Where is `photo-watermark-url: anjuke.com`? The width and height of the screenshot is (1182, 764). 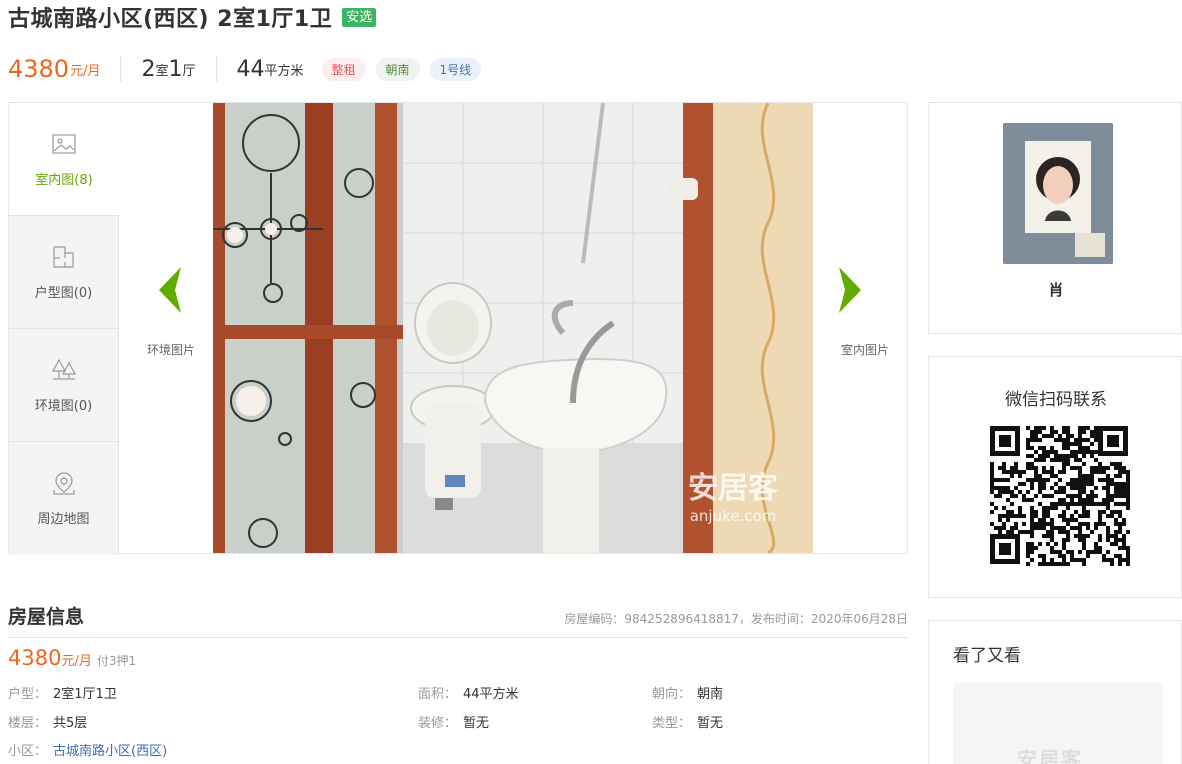
photo-watermark-url: anjuke.com is located at coordinates (733, 516).